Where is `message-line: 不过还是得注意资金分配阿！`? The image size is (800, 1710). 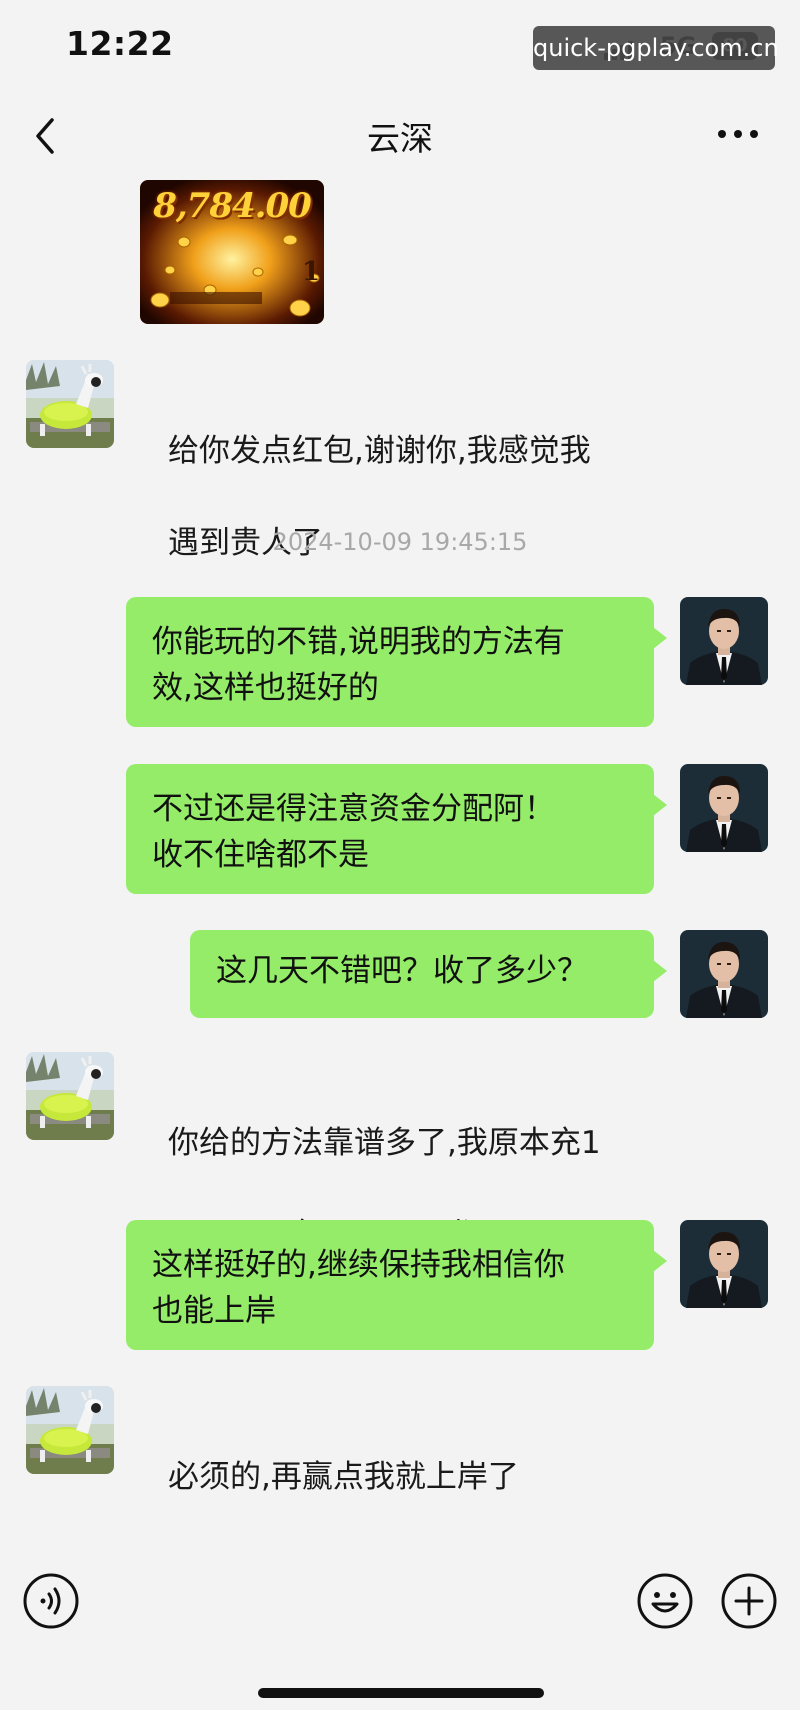
message-line: 不过还是得注意资金分配阿！ is located at coordinates (353, 809).